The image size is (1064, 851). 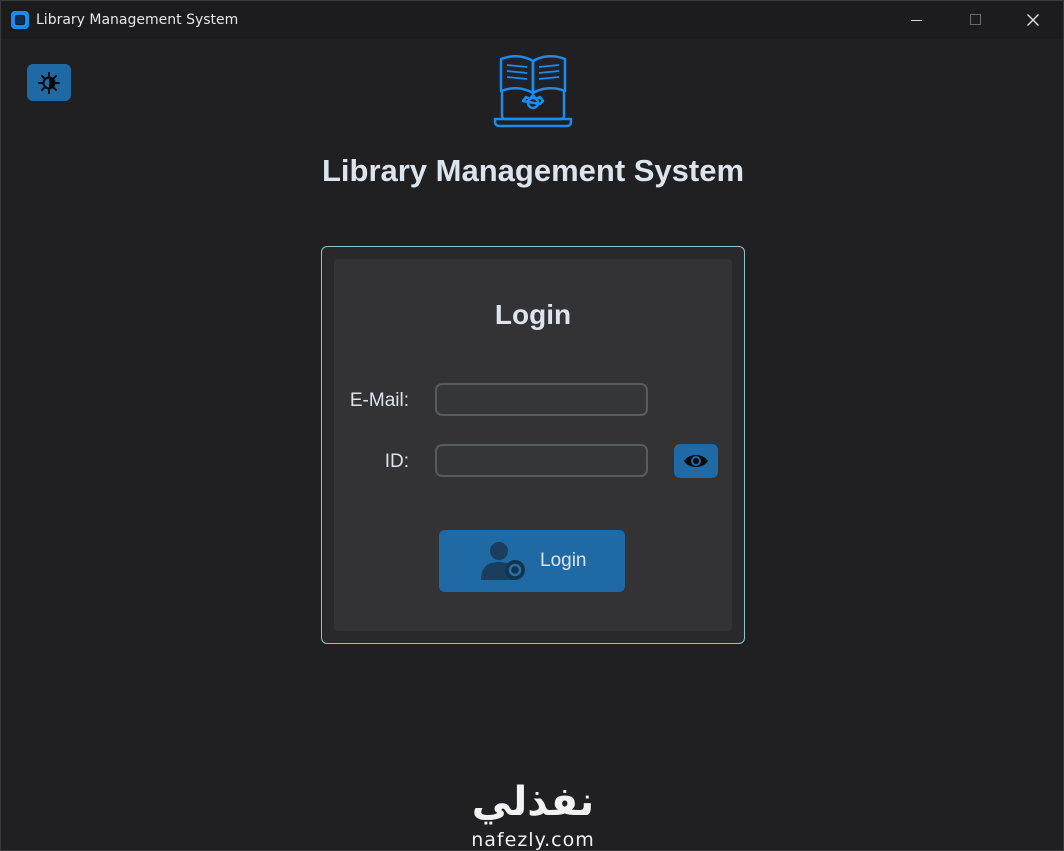 What do you see at coordinates (532, 561) in the screenshot?
I see `login-button: Login` at bounding box center [532, 561].